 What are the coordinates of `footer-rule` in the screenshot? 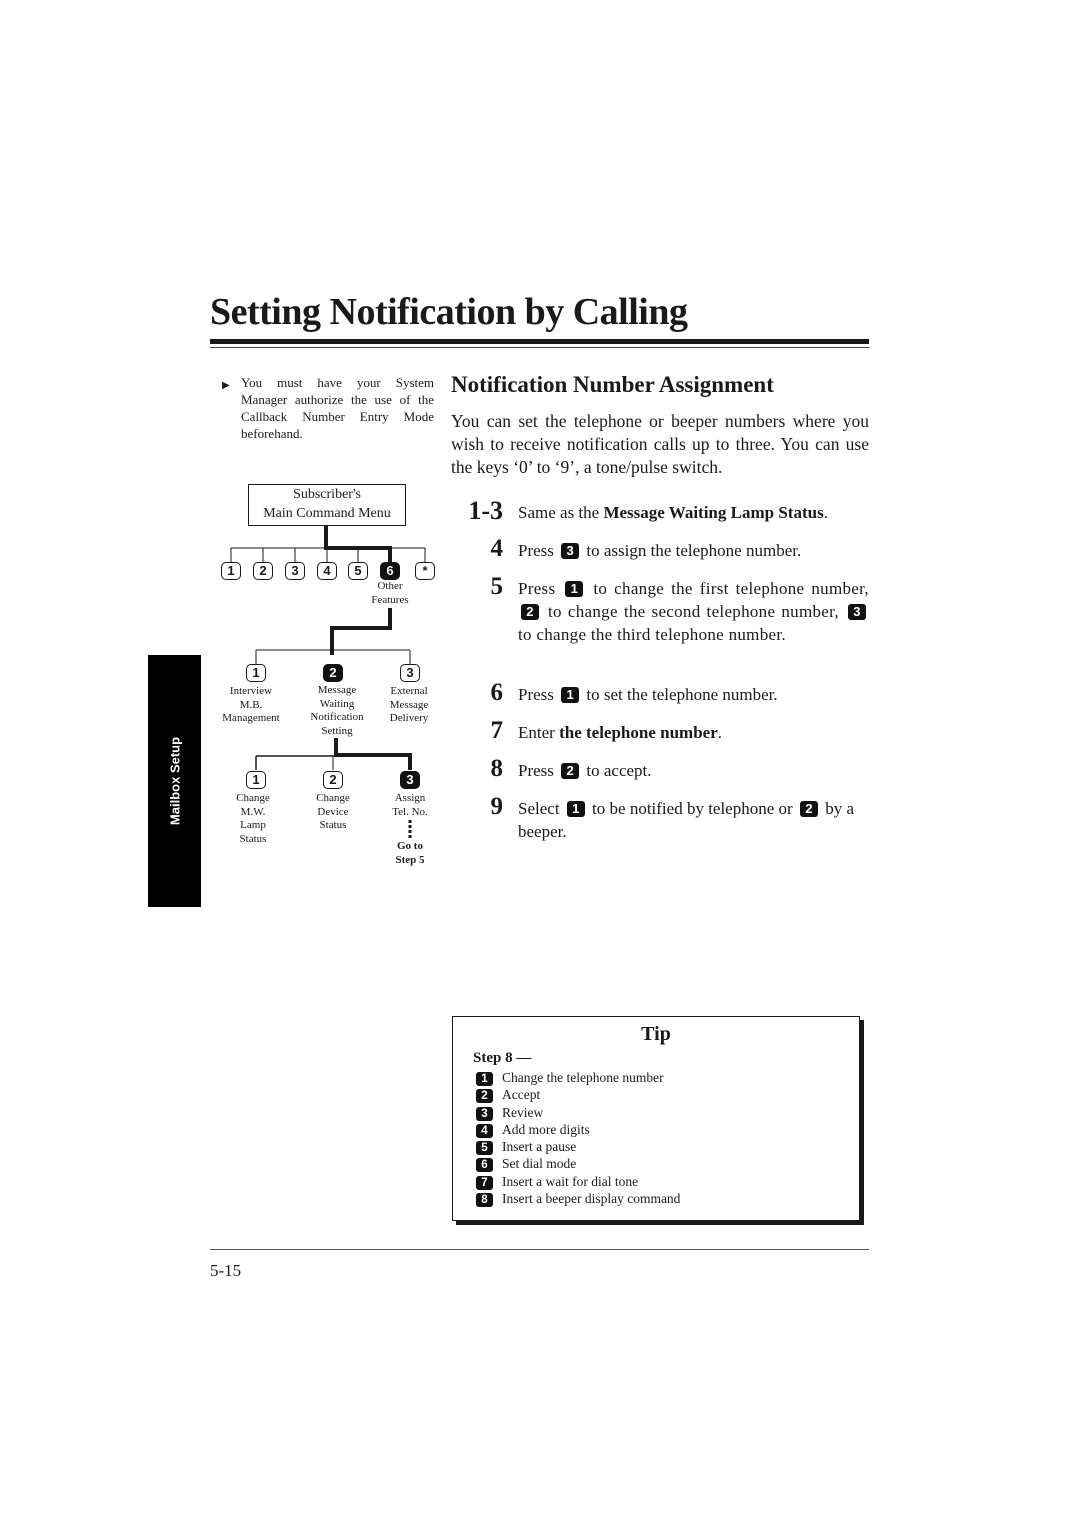 It's located at (539, 1249).